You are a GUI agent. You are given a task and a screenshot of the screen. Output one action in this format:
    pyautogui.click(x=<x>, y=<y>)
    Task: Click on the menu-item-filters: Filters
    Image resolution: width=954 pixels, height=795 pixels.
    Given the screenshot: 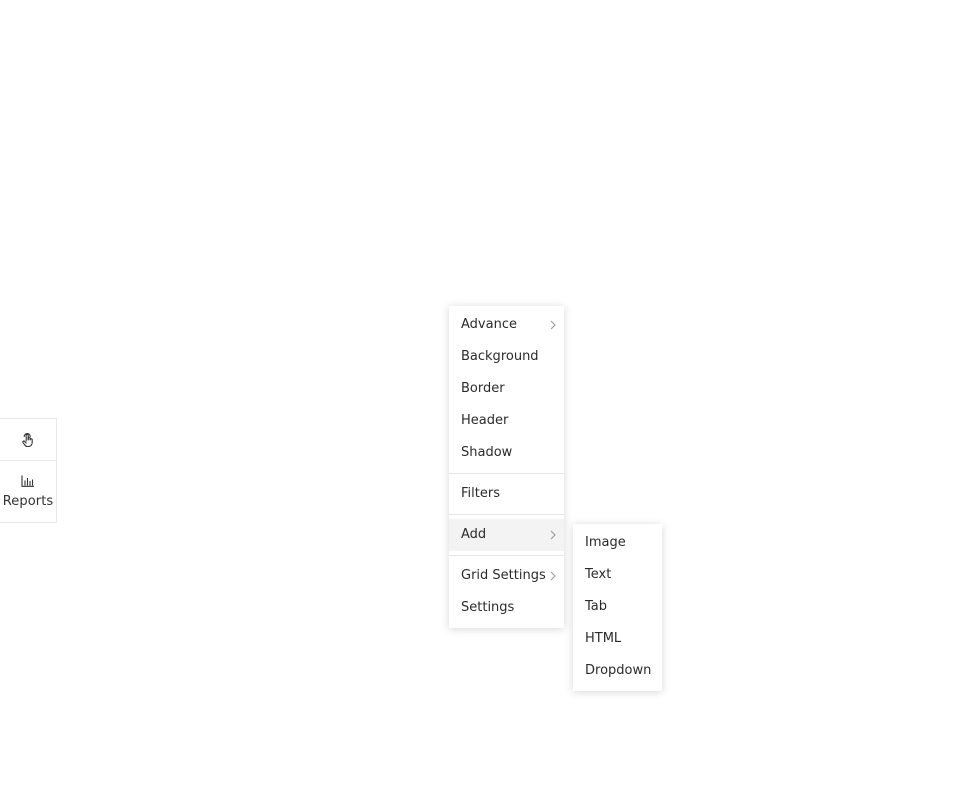 What is the action you would take?
    pyautogui.click(x=506, y=494)
    